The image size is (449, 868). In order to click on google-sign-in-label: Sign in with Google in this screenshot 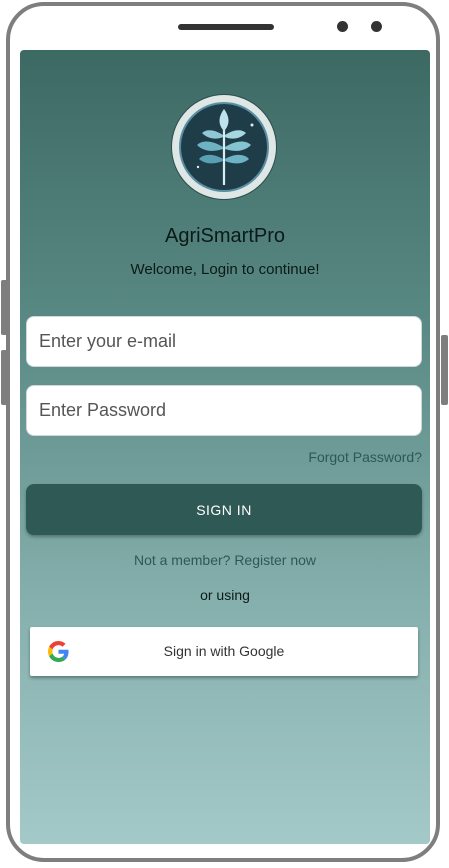, I will do `click(224, 651)`.